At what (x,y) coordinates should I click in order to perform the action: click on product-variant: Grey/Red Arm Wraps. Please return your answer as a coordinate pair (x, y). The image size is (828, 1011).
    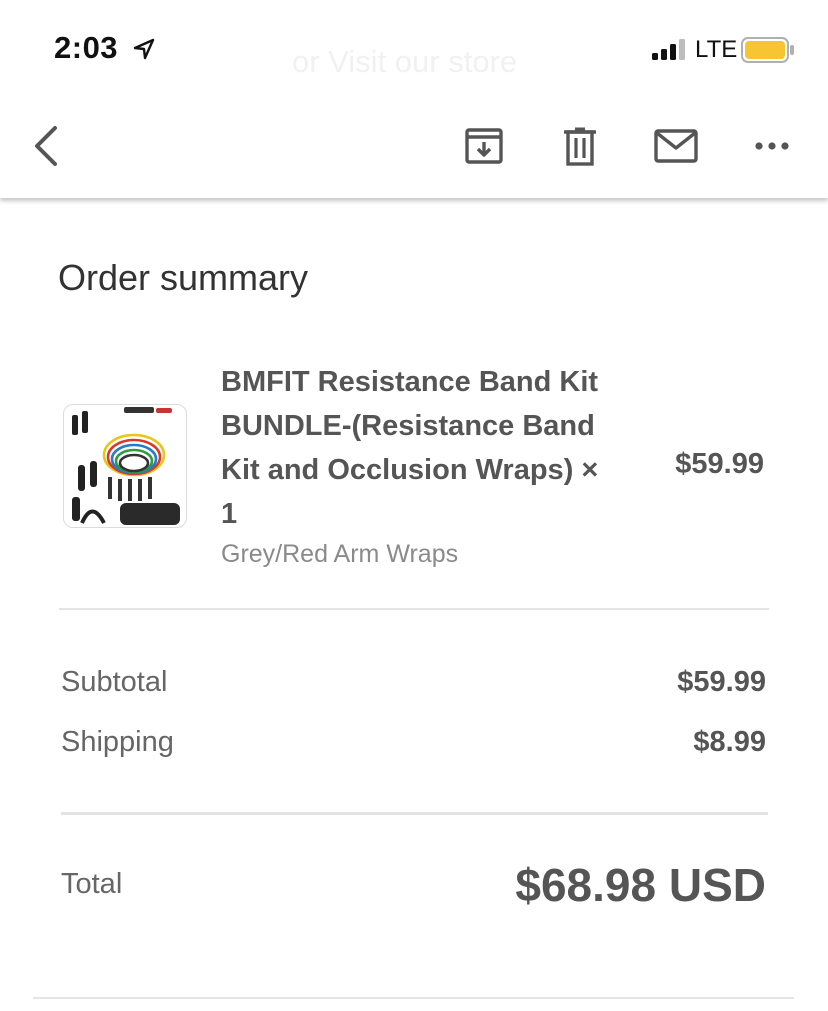
    Looking at the image, I should click on (340, 554).